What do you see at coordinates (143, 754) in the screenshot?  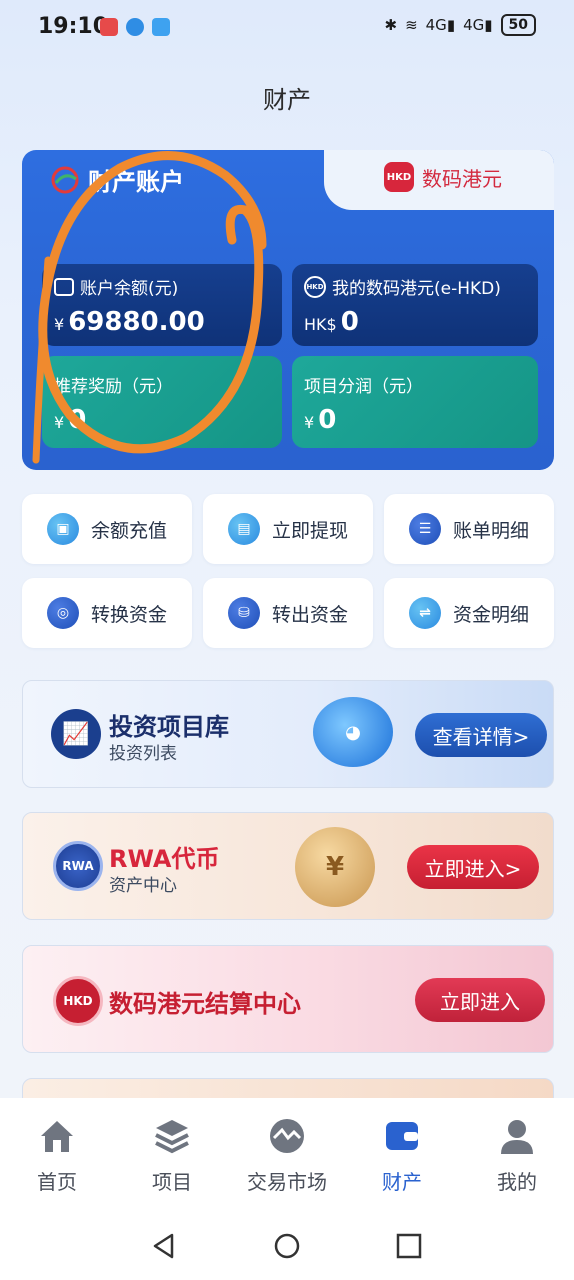 I see `invest-banner-subtitle: 投资列表` at bounding box center [143, 754].